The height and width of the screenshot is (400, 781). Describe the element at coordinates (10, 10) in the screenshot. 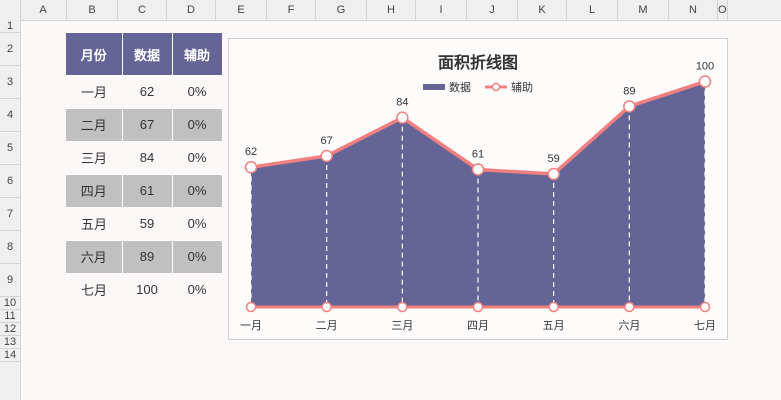

I see `select-all-corner` at that location.